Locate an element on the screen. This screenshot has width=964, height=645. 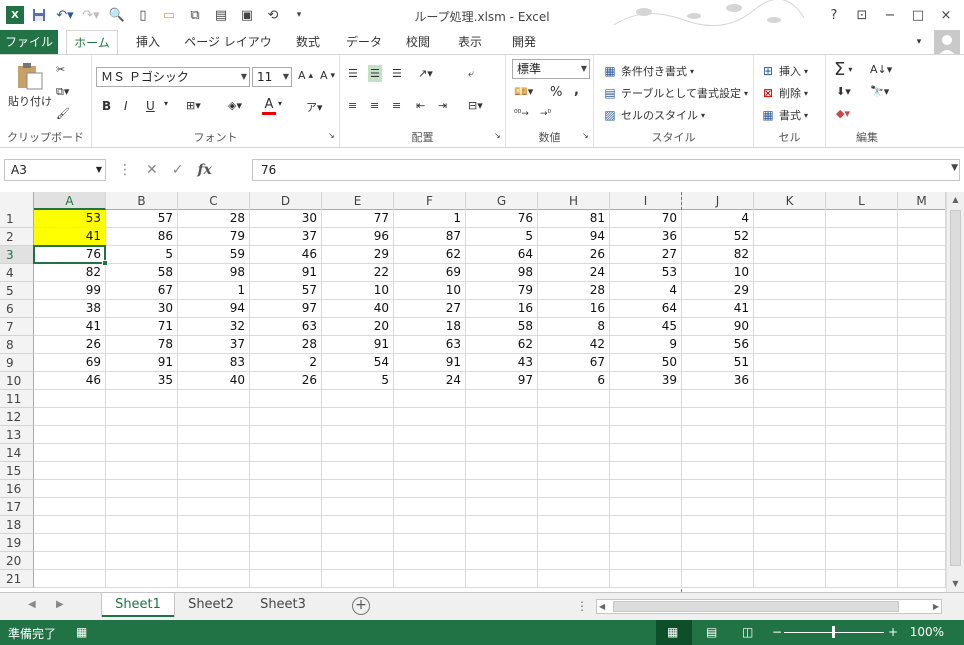
underline-dropdown-icon: ▾ is located at coordinates (166, 103).